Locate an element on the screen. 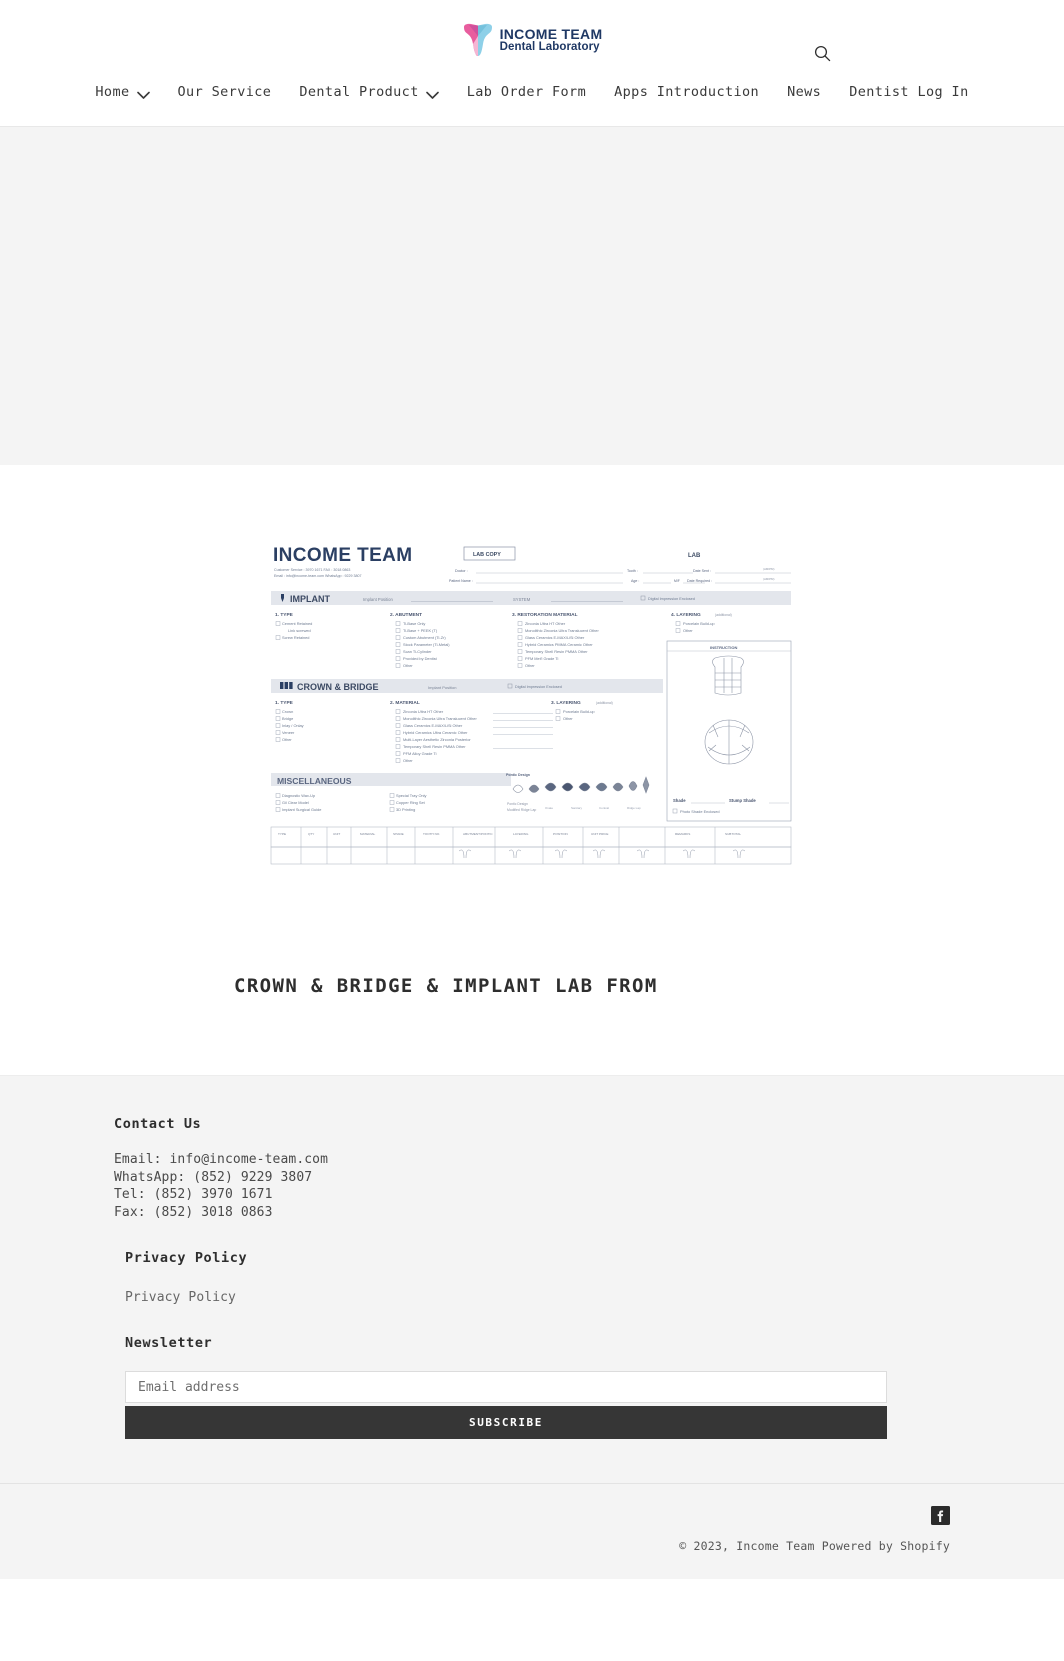 The width and height of the screenshot is (1064, 1661). nav-item-news: News is located at coordinates (804, 92).